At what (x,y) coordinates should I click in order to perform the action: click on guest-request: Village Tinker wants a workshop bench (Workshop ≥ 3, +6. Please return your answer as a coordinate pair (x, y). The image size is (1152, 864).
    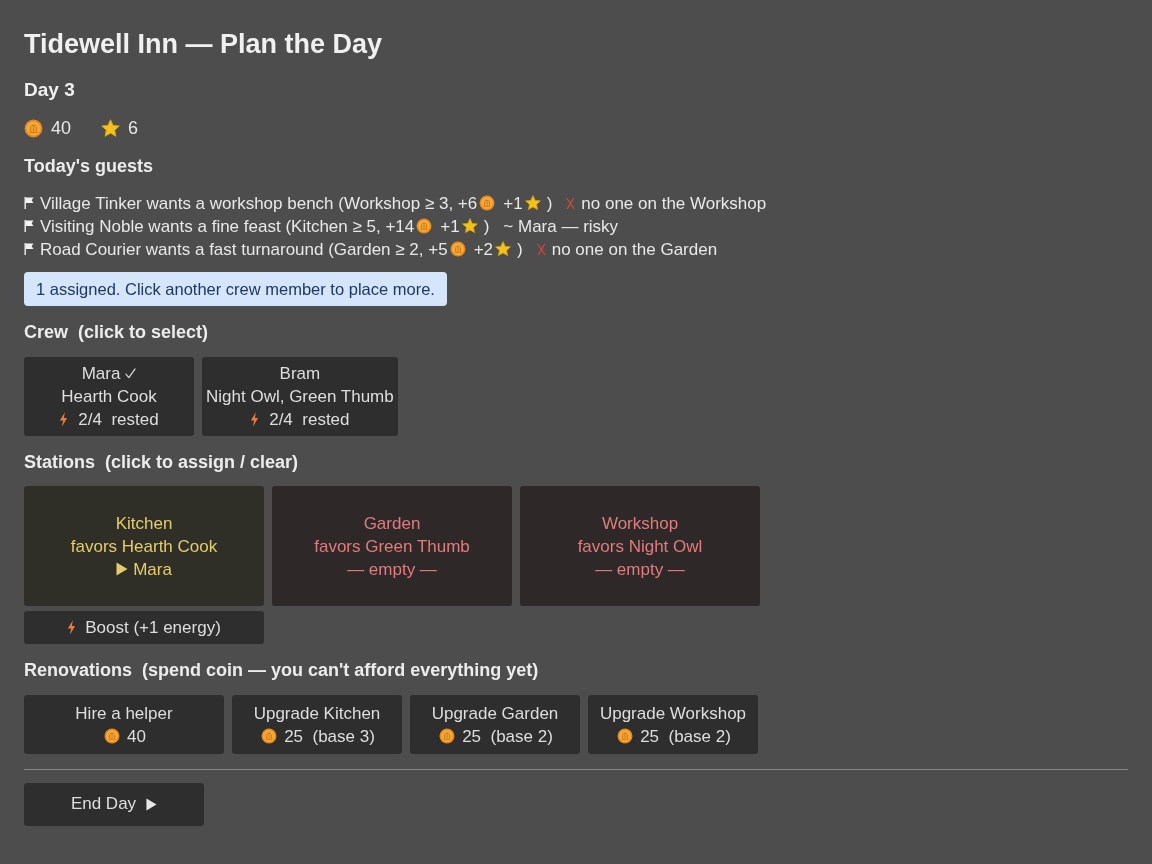
    Looking at the image, I should click on (259, 203).